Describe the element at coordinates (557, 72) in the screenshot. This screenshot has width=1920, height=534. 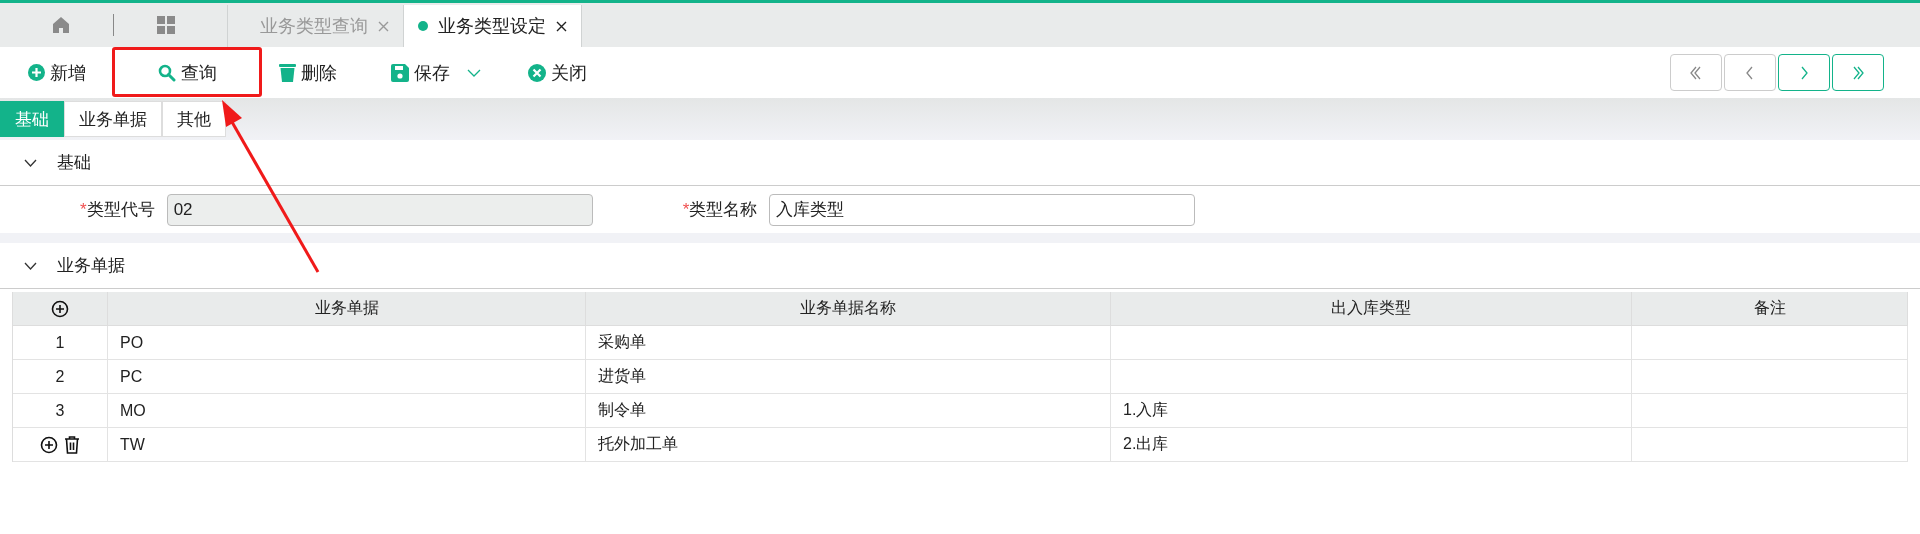
I see `toolbar-button: 关闭` at that location.